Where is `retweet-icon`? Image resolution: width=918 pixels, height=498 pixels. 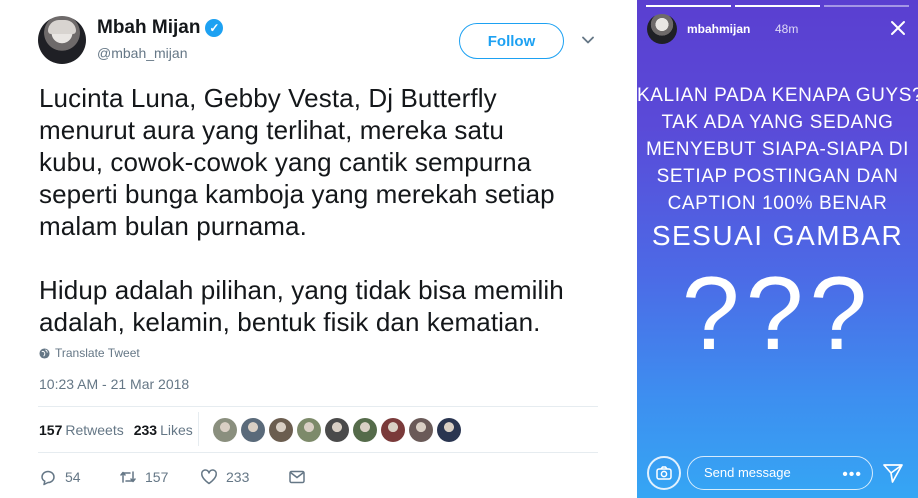 retweet-icon is located at coordinates (128, 477).